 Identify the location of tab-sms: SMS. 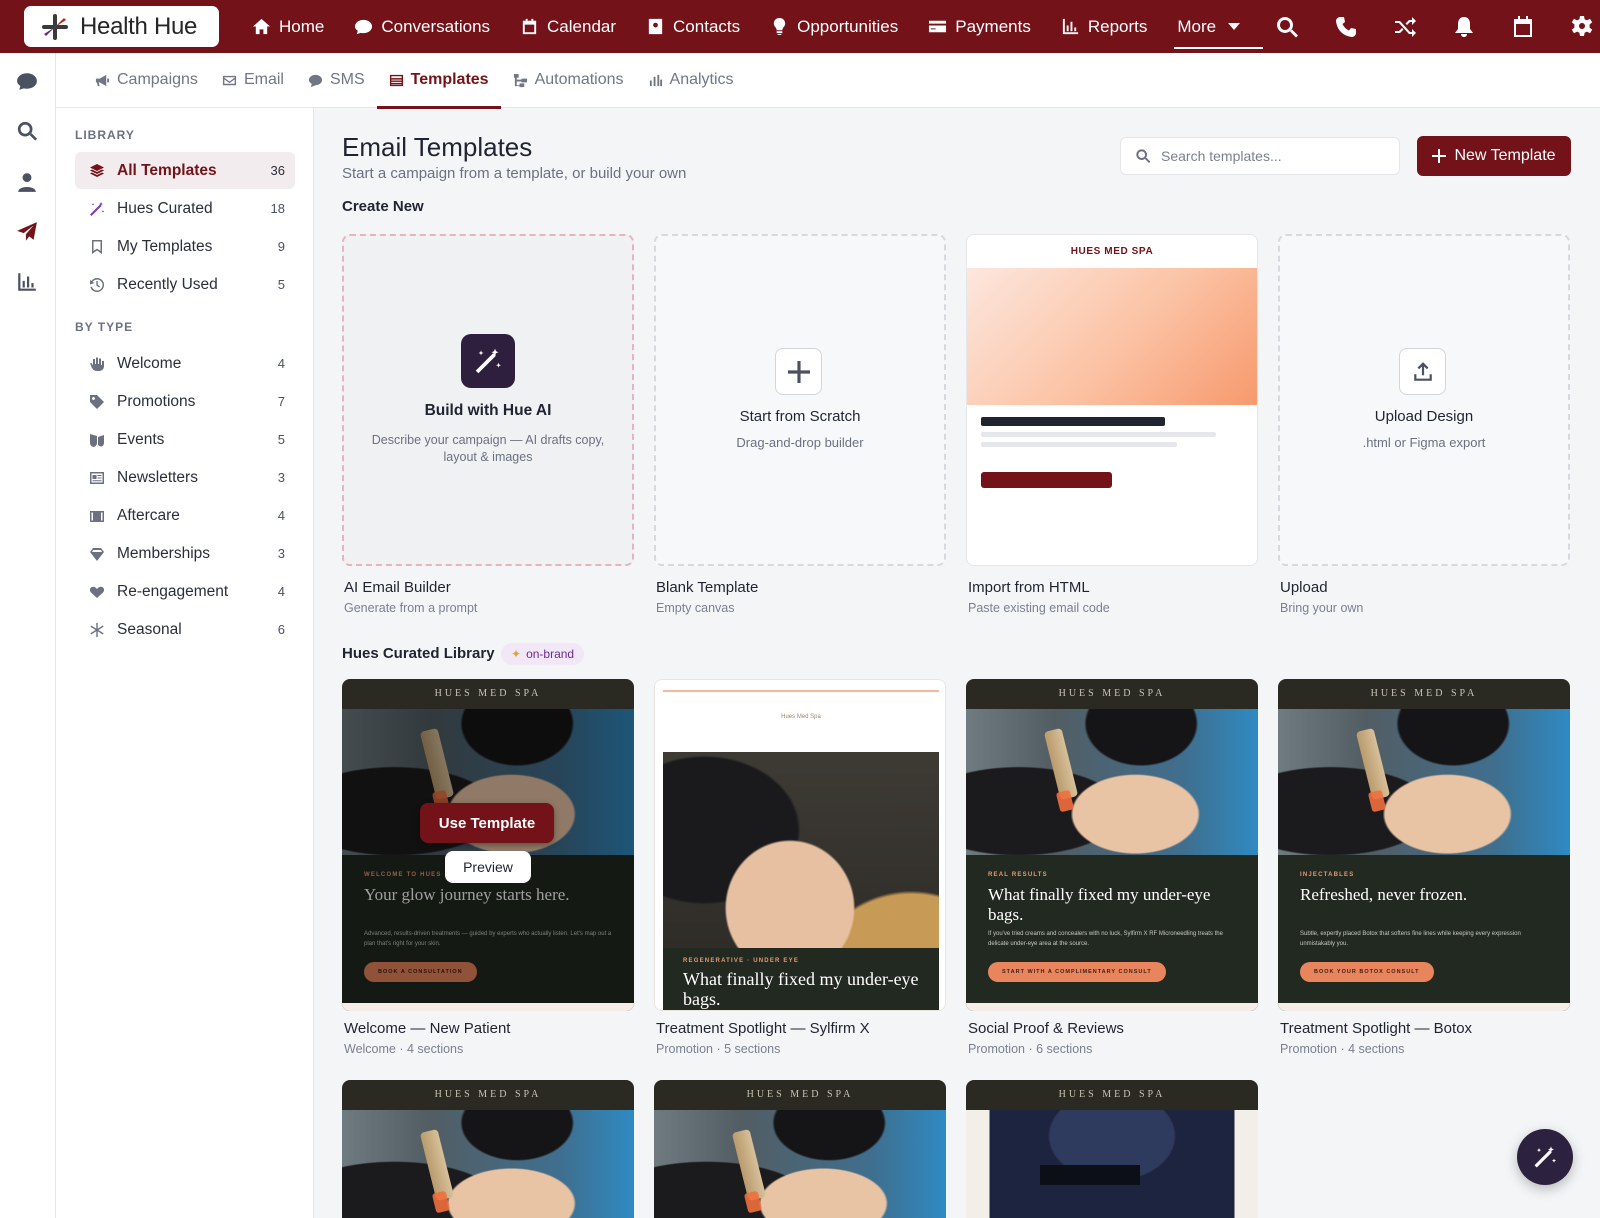
(336, 80).